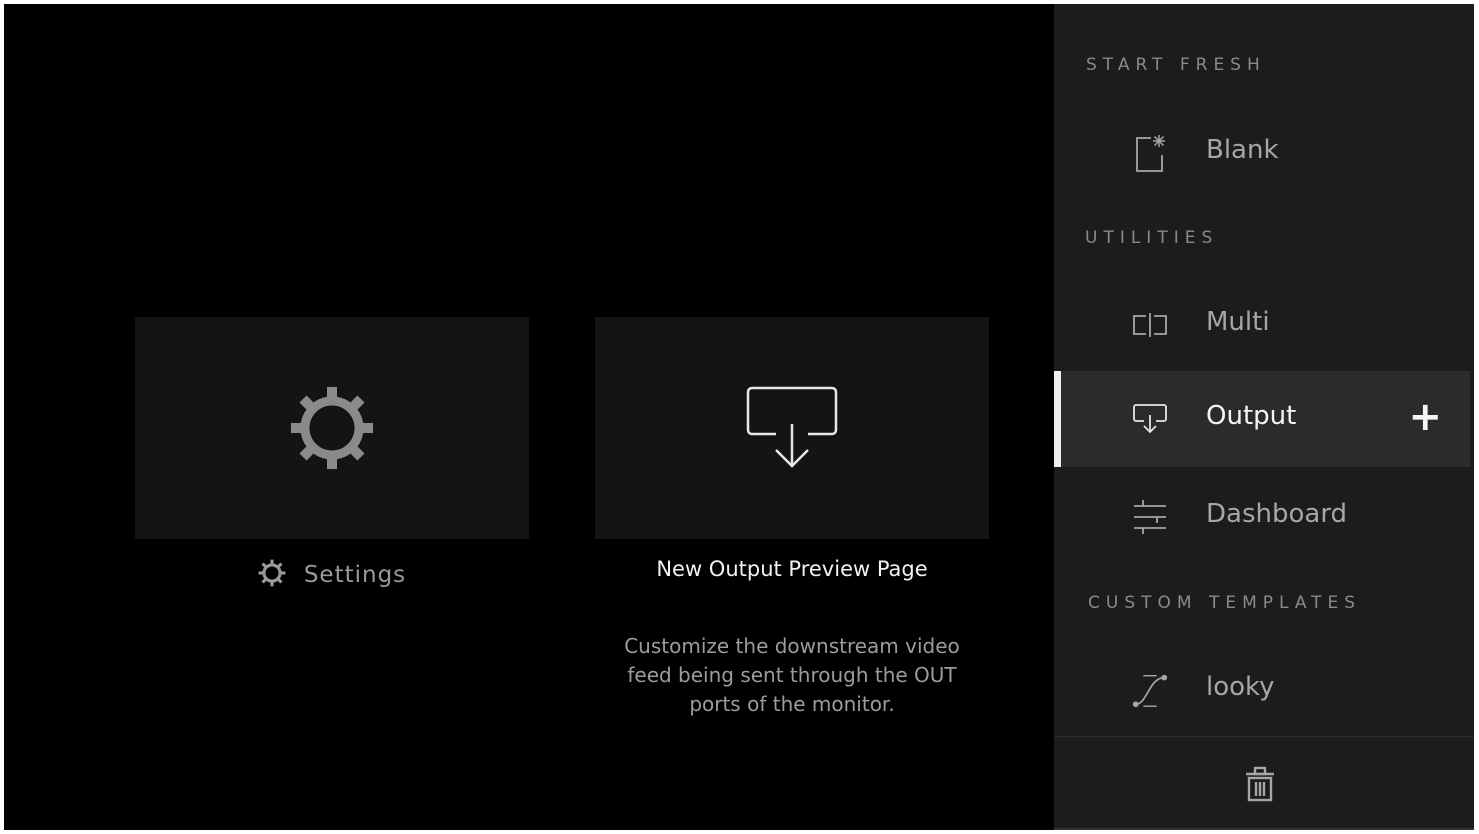  What do you see at coordinates (1264, 736) in the screenshot?
I see `sidebar-divider` at bounding box center [1264, 736].